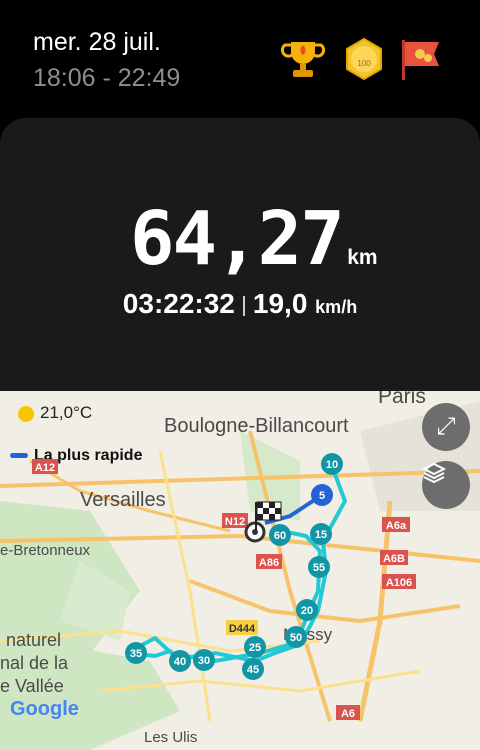 Image resolution: width=480 pixels, height=750 pixels. I want to click on temperature: 21,0°C, so click(66, 412).